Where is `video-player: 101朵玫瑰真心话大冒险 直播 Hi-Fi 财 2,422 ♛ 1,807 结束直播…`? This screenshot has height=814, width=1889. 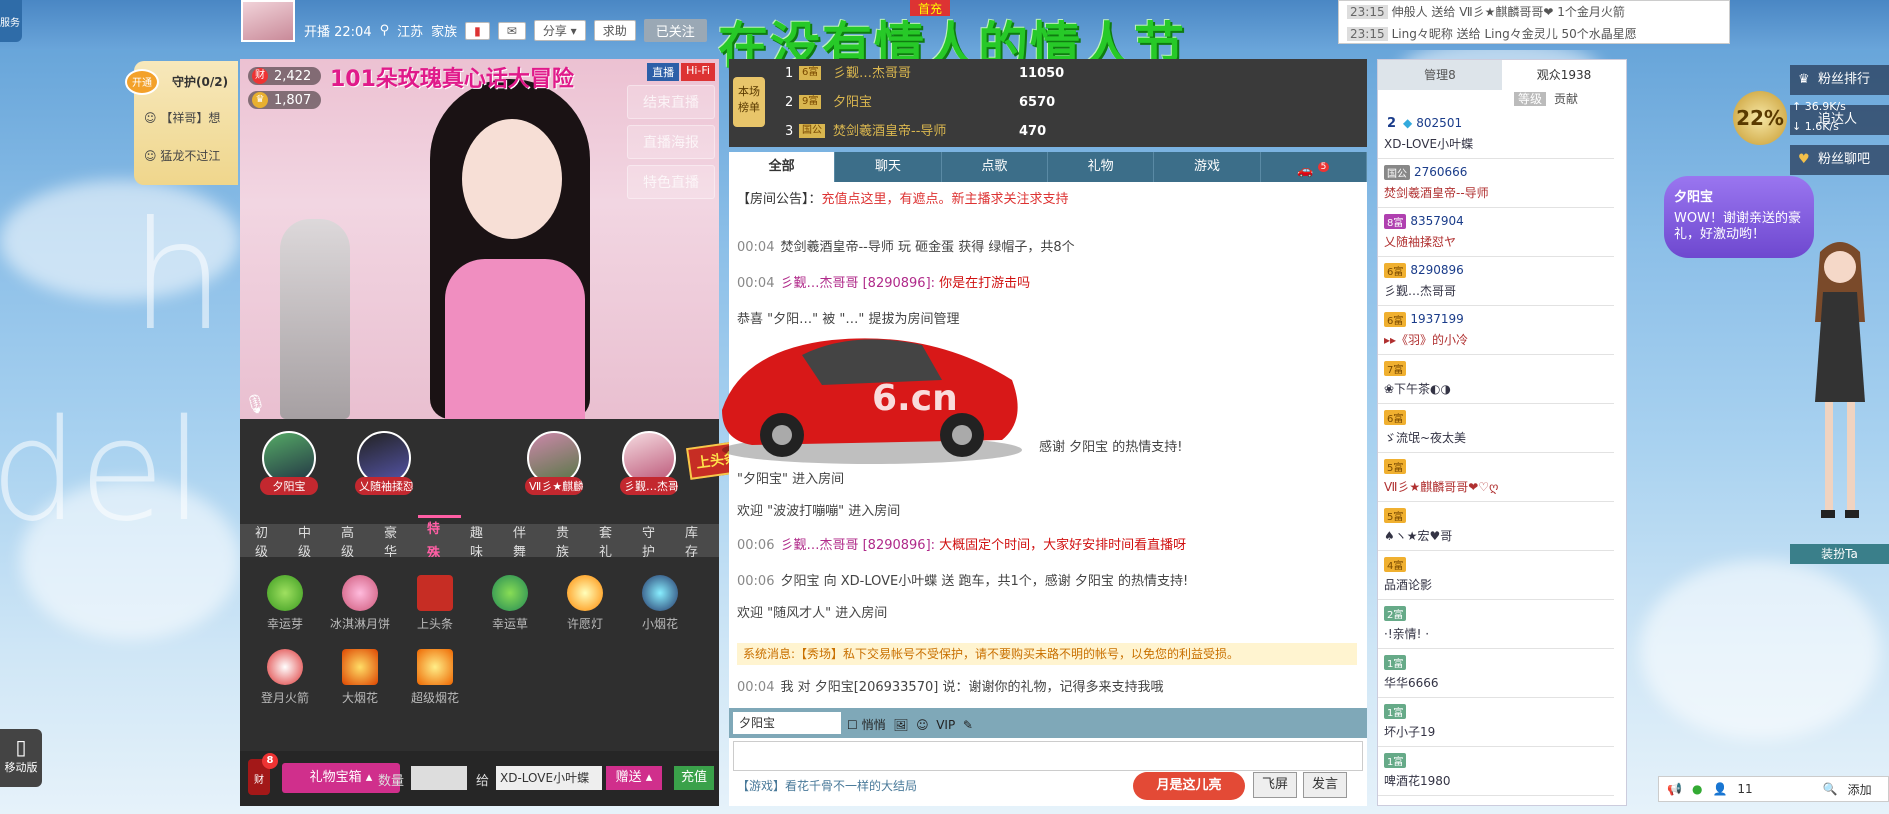 video-player: 101朵玫瑰真心话大冒险 直播 Hi-Fi 财 2,422 ♛ 1,807 结束直播… is located at coordinates (479, 239).